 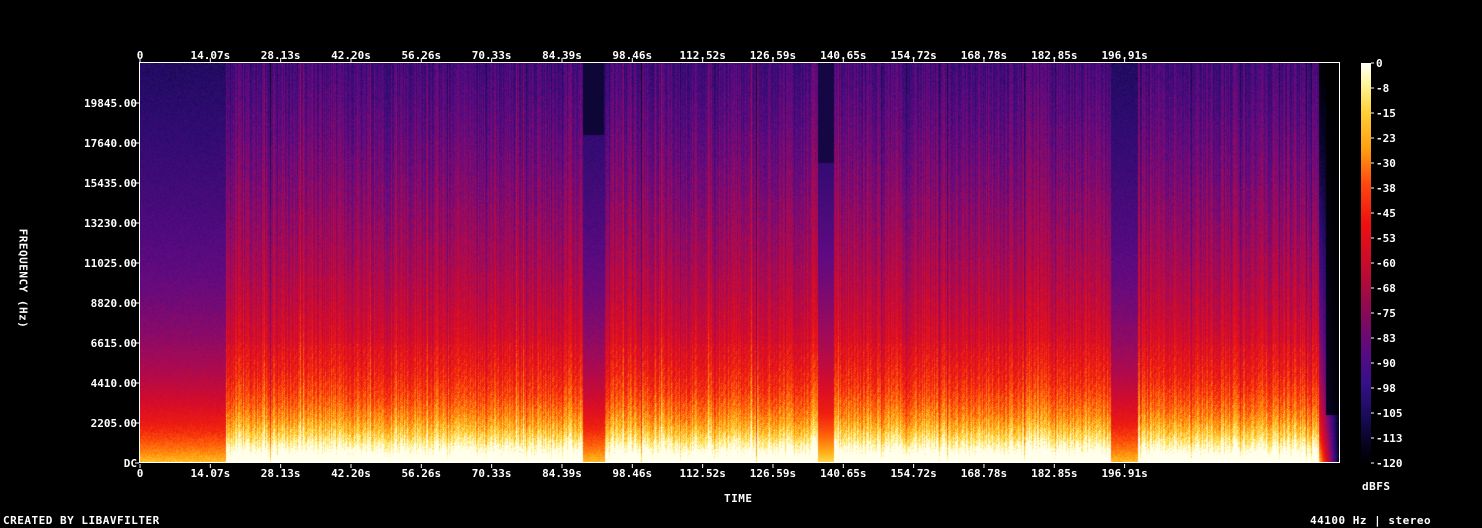 I want to click on y-tick-label: 17640.00, so click(x=110, y=143).